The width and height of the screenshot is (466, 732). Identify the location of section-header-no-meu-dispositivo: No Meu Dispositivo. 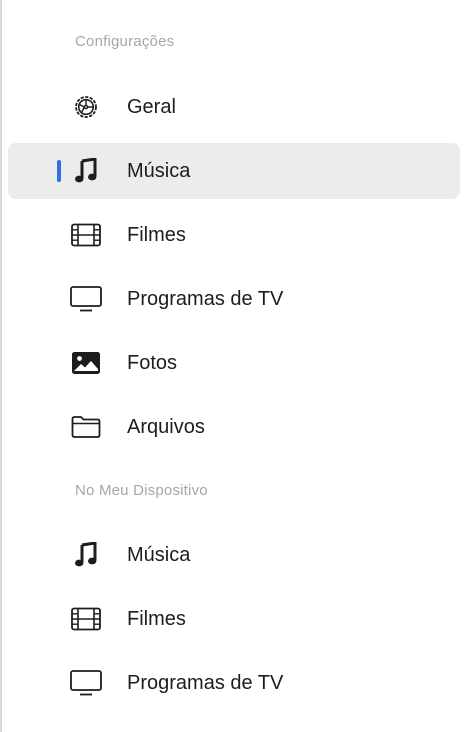
(141, 490).